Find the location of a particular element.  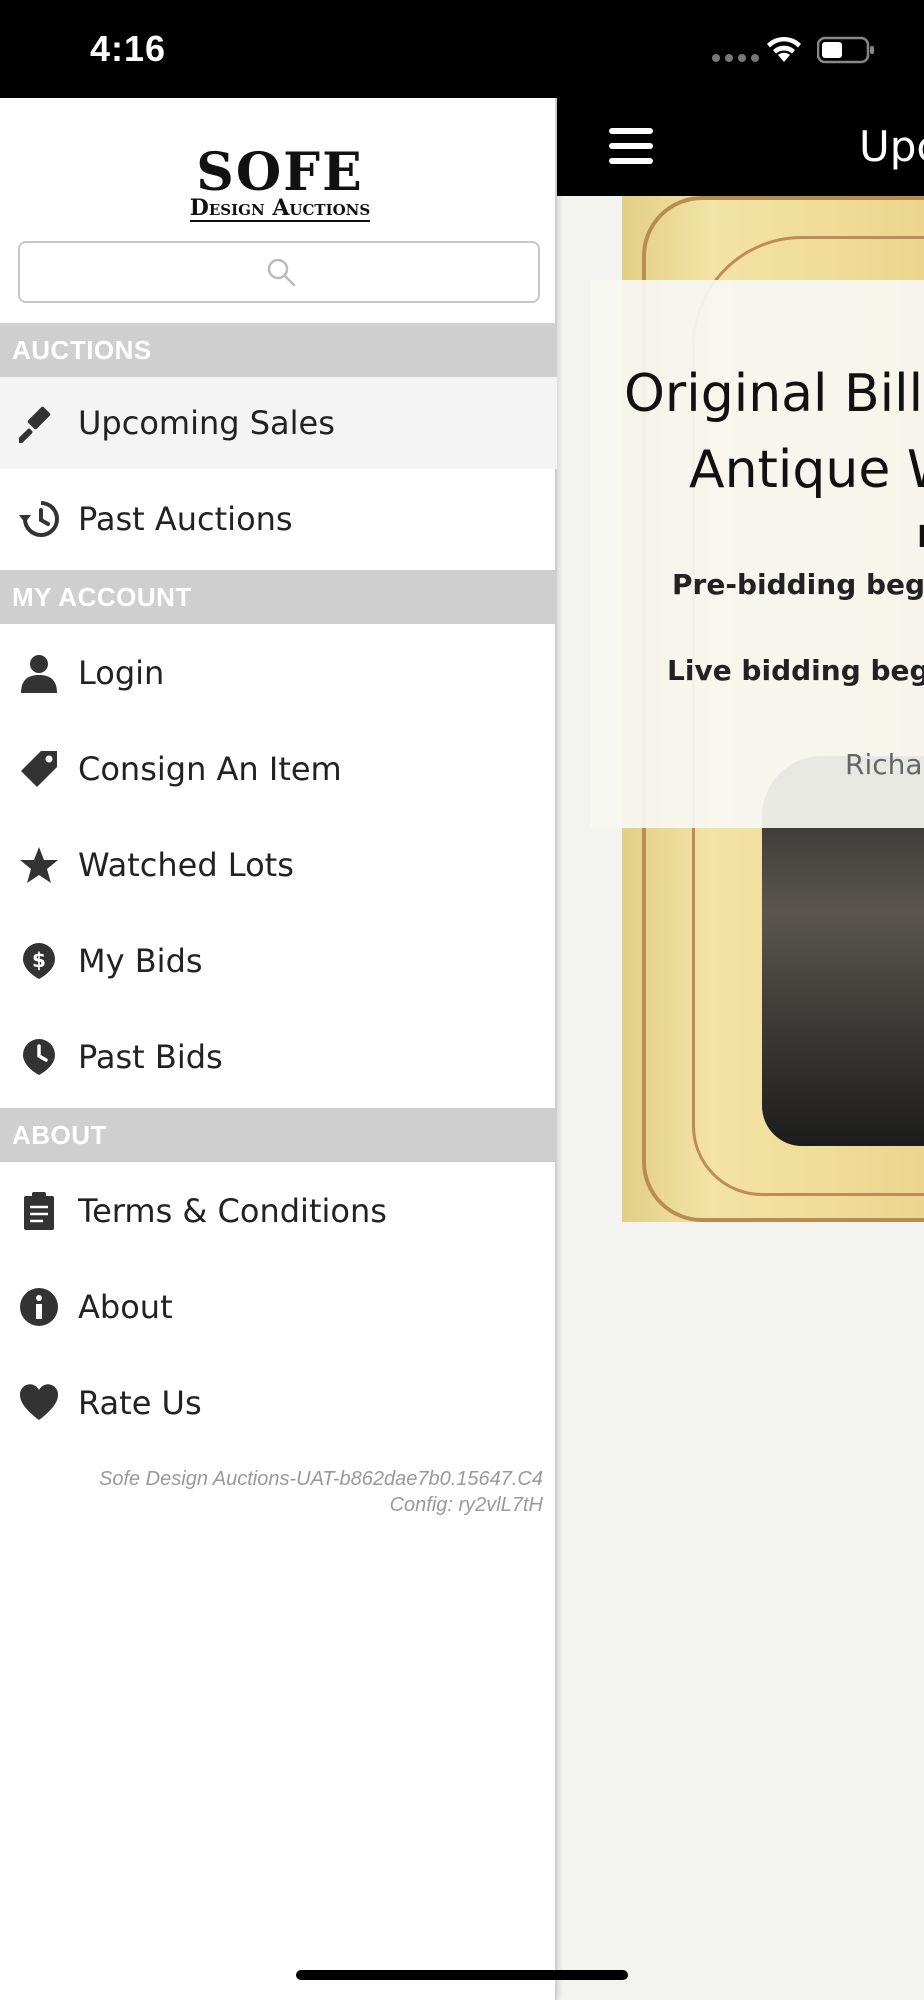

menu-item-my-bids: $ My Bids is located at coordinates (278, 961).